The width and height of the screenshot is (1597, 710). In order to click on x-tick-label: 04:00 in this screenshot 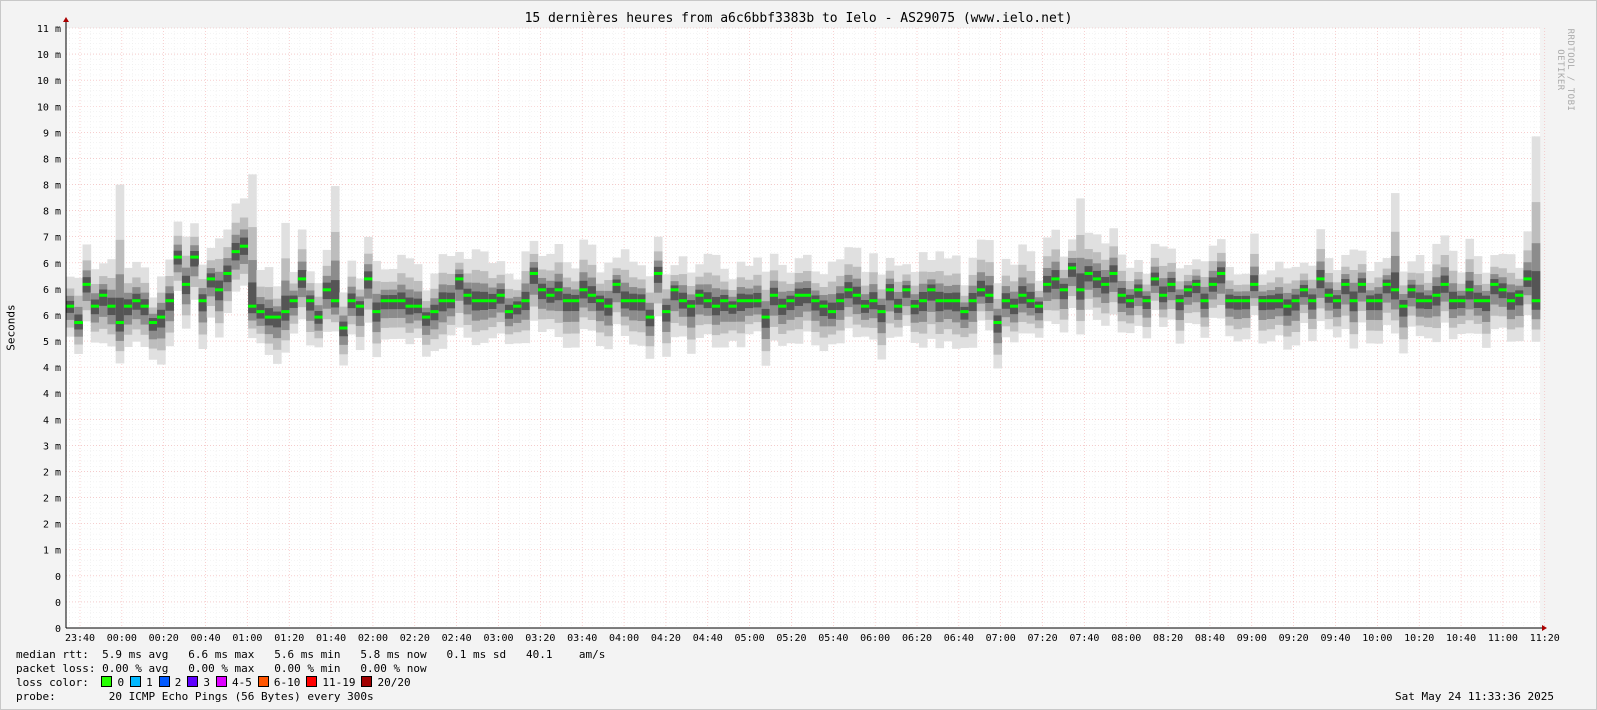, I will do `click(624, 638)`.